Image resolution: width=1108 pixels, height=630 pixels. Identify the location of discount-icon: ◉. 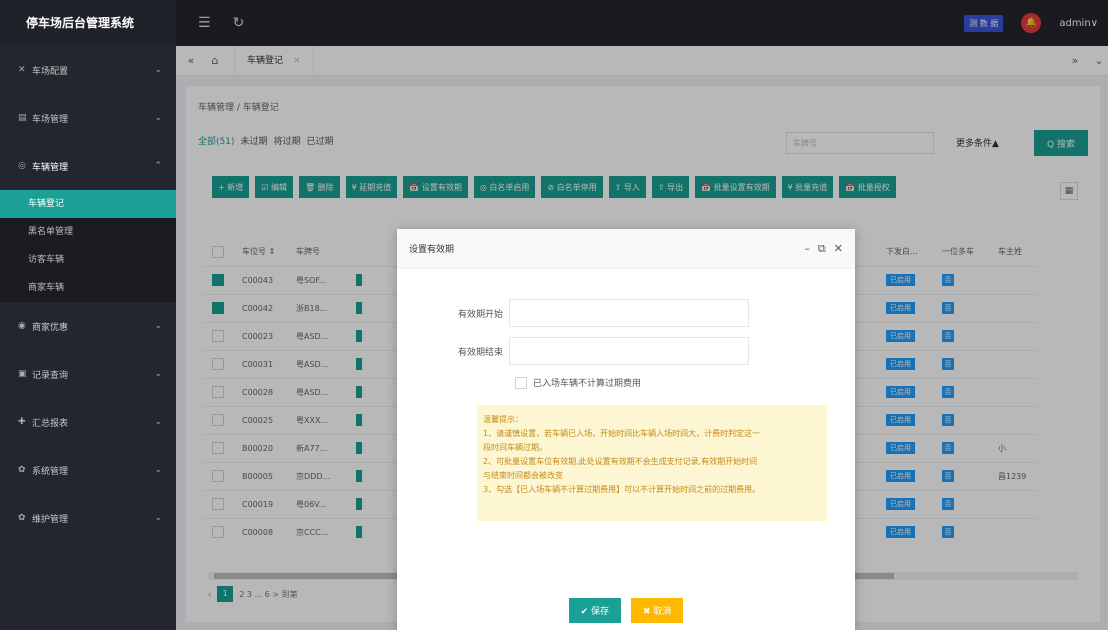
(22, 326).